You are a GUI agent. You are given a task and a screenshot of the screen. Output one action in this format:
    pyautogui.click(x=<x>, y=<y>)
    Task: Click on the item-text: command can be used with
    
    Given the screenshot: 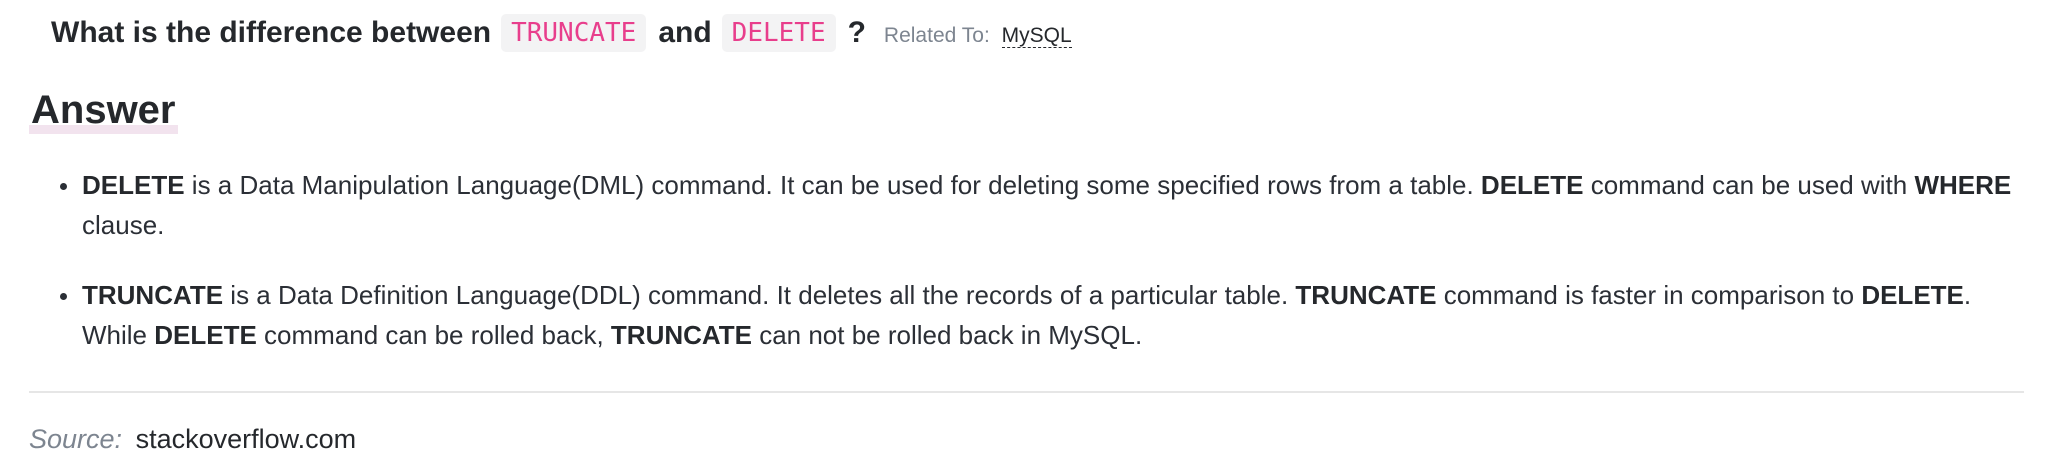 What is the action you would take?
    pyautogui.click(x=1749, y=185)
    